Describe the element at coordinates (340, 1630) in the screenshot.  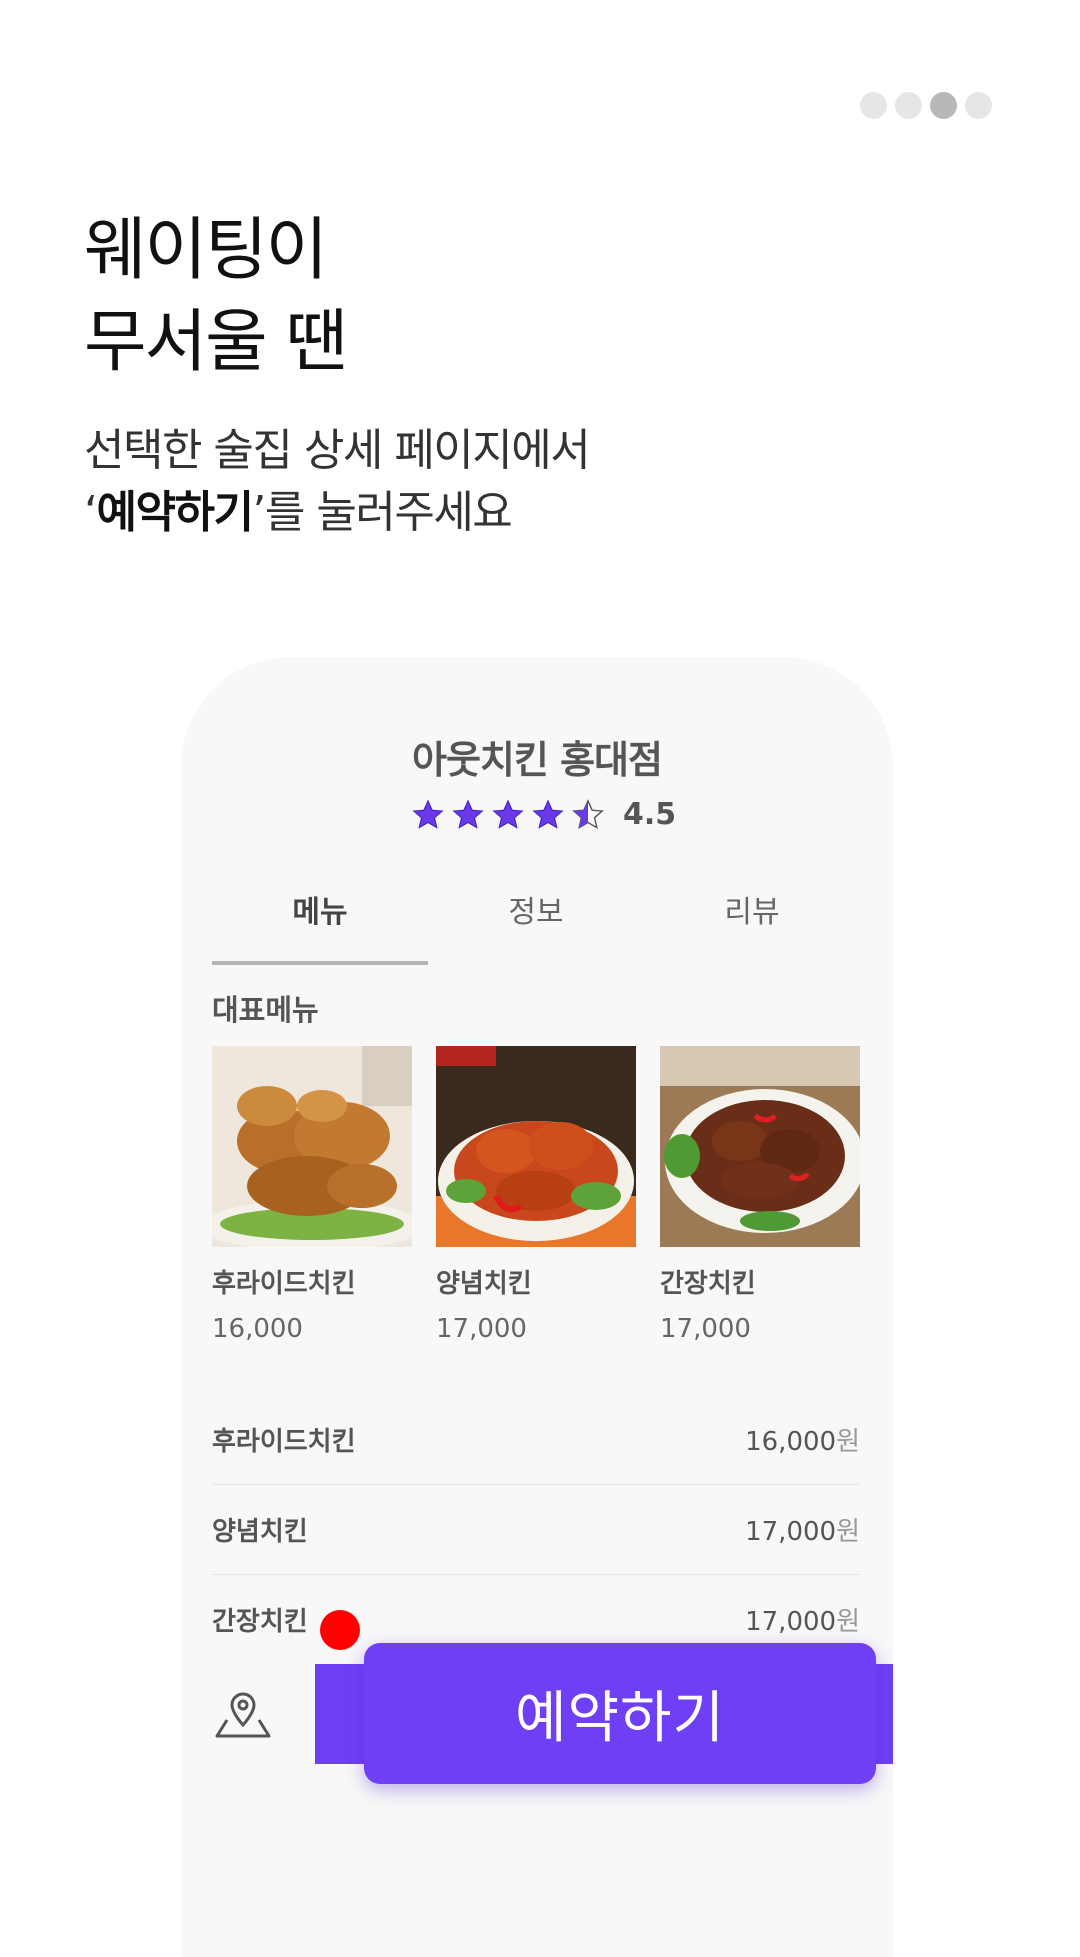
I see `tap-indicator` at that location.